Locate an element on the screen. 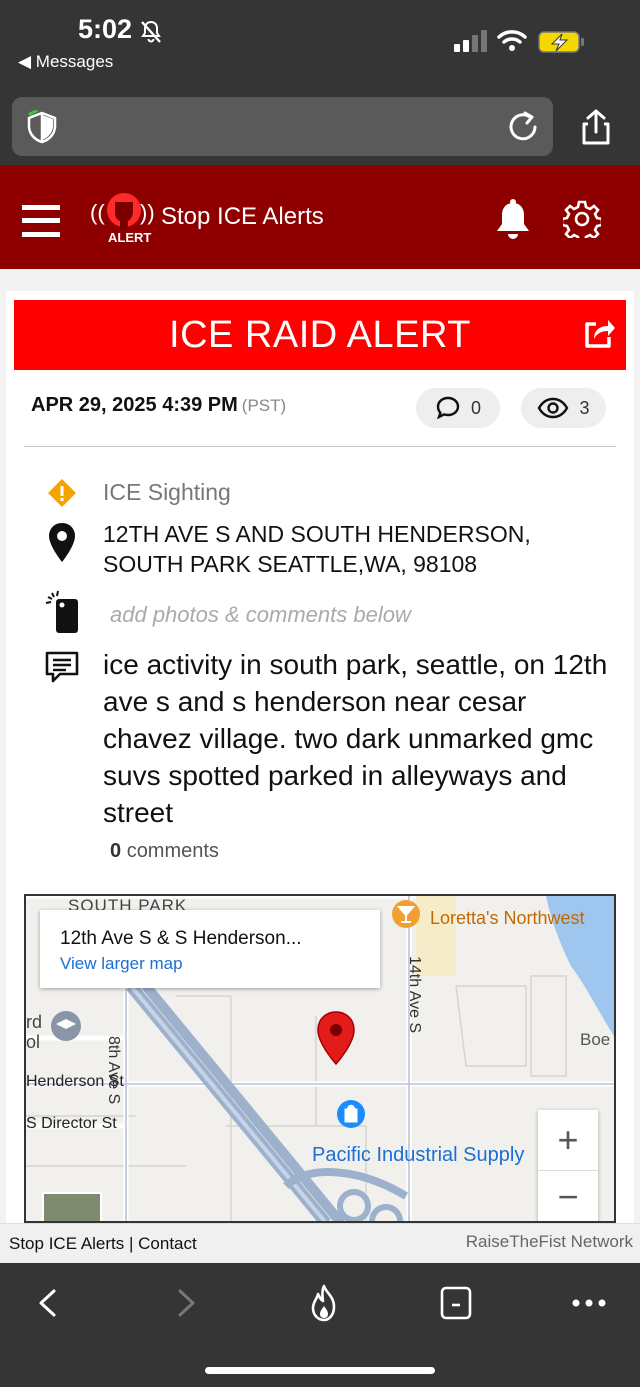  shield-icon is located at coordinates (42, 127).